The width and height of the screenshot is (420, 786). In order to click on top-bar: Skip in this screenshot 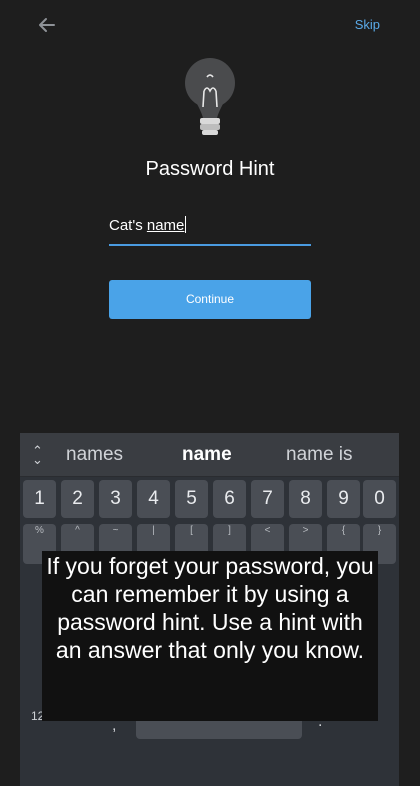, I will do `click(210, 26)`.